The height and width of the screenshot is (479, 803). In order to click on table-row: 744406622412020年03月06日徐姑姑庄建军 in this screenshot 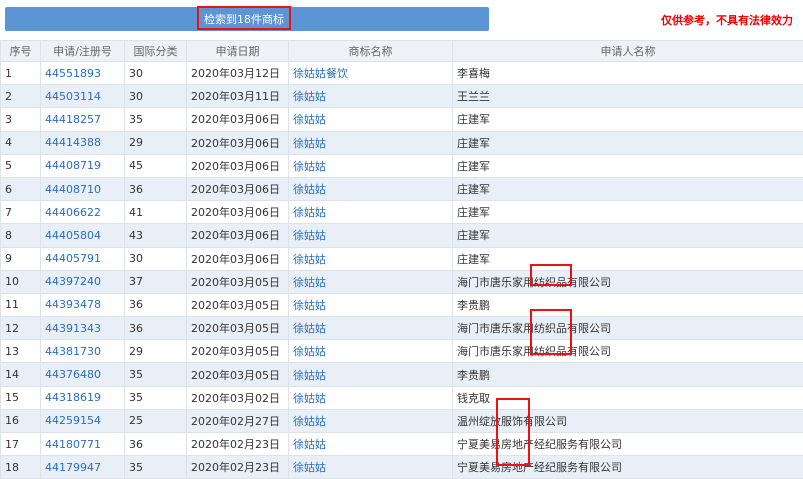, I will do `click(402, 212)`.